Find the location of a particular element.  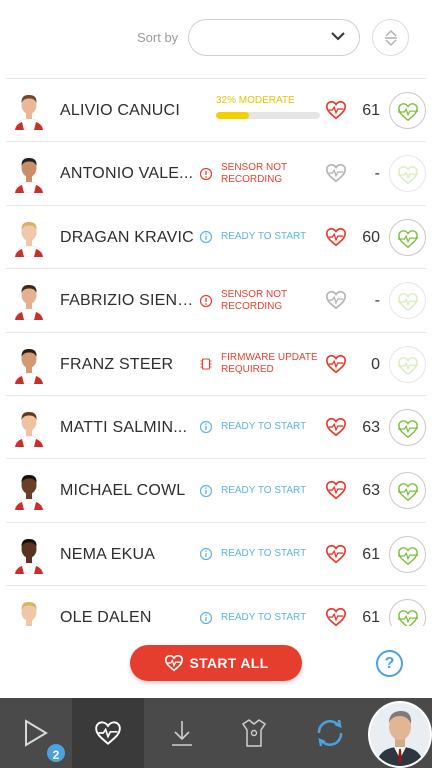

nav-download is located at coordinates (182, 733).